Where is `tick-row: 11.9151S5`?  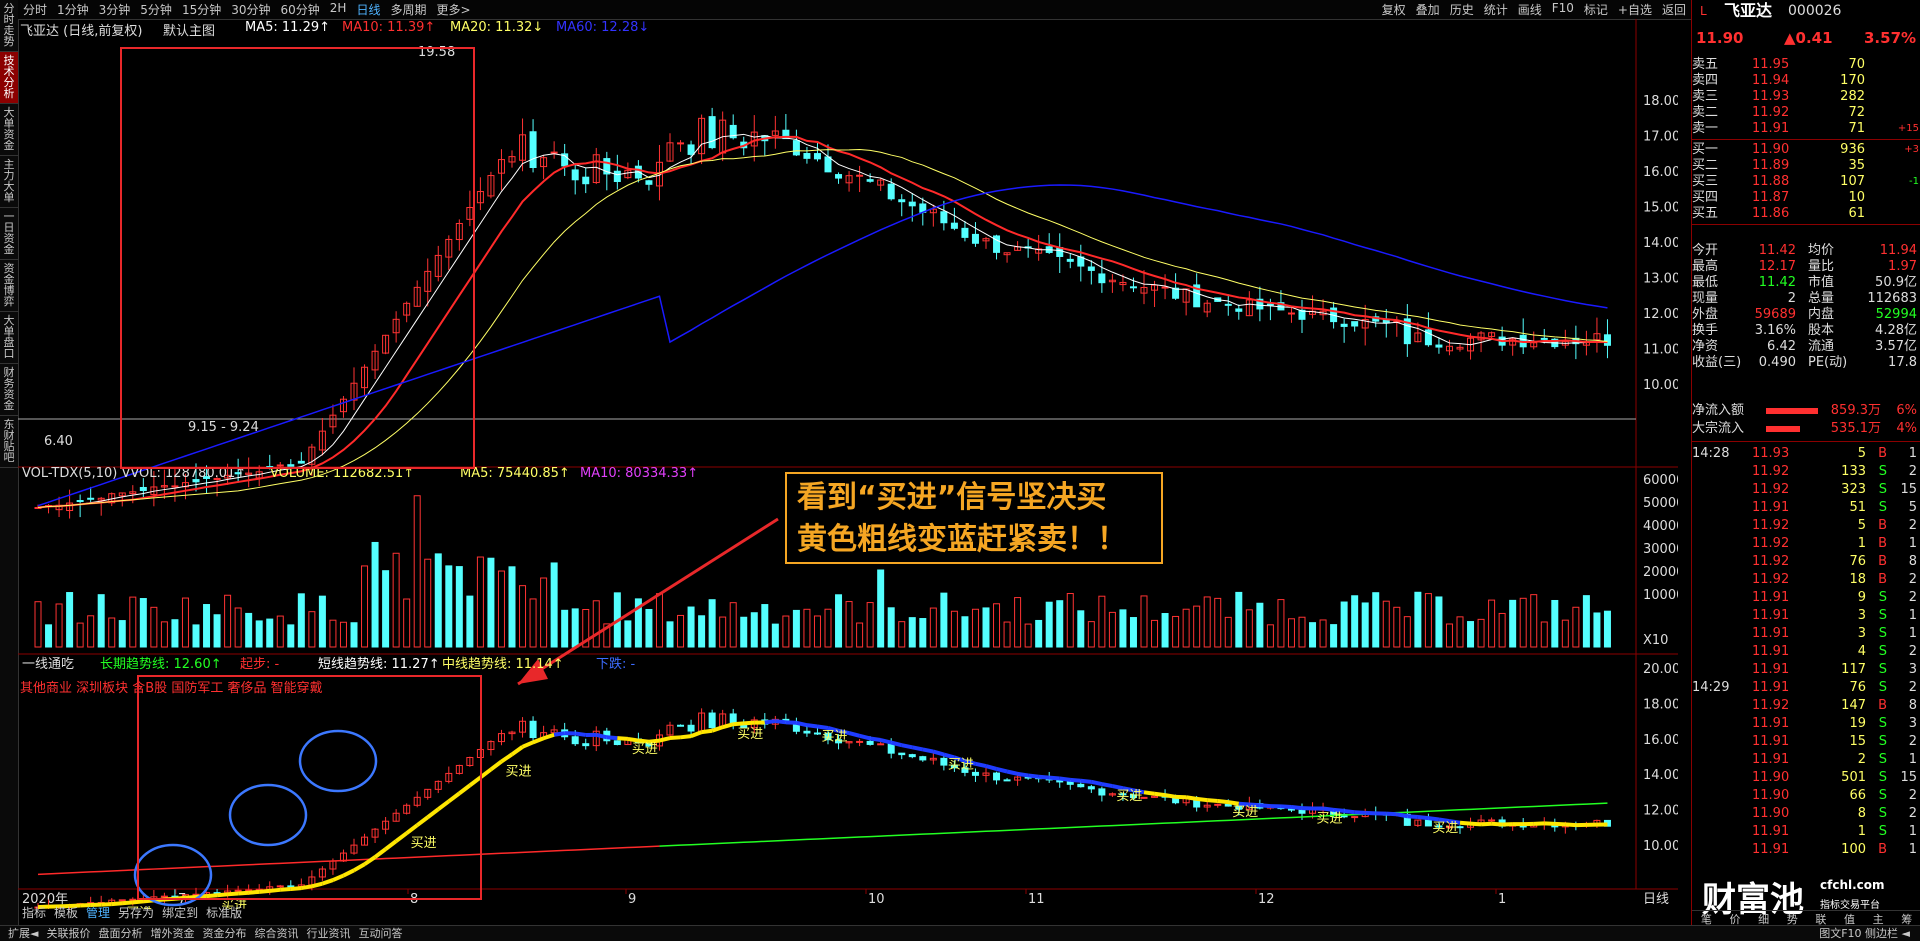
tick-row: 11.9151S5 is located at coordinates (1806, 508).